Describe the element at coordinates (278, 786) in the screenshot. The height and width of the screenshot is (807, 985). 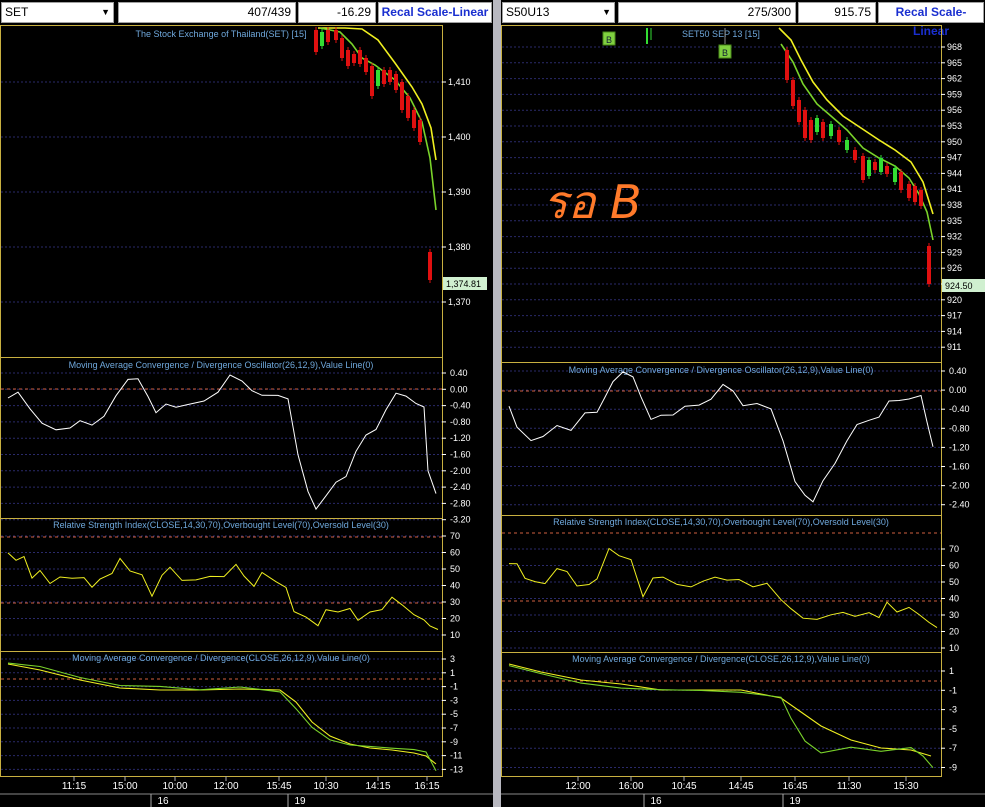
I see `time-label: 15:45` at that location.